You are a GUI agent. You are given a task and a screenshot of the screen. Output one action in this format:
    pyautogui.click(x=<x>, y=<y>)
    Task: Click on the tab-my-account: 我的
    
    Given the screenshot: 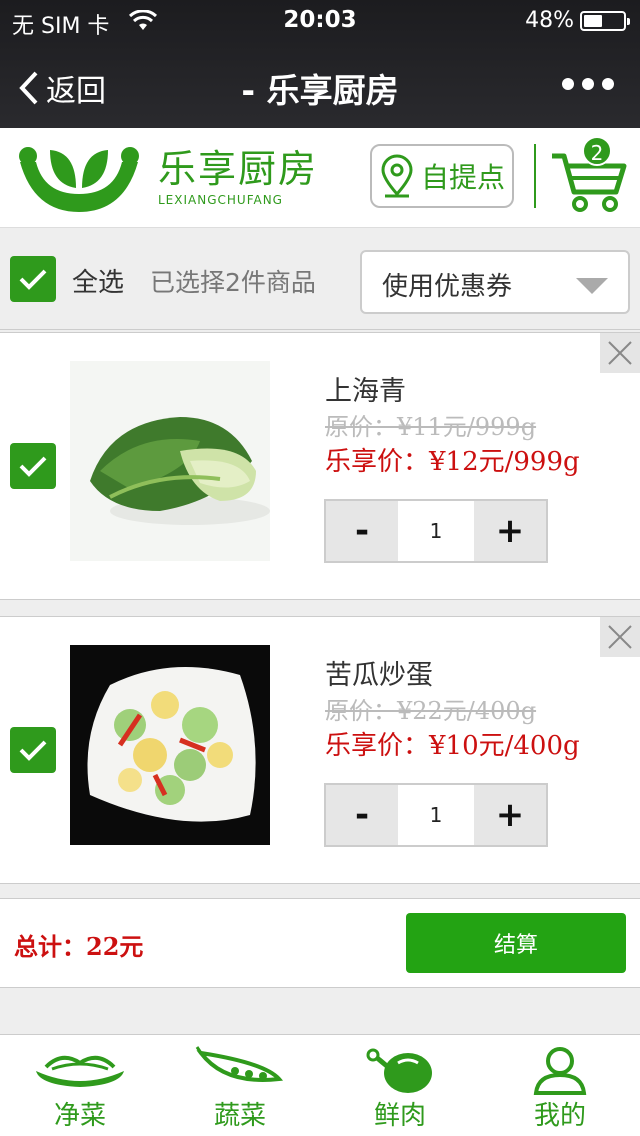 What is the action you would take?
    pyautogui.click(x=560, y=1085)
    